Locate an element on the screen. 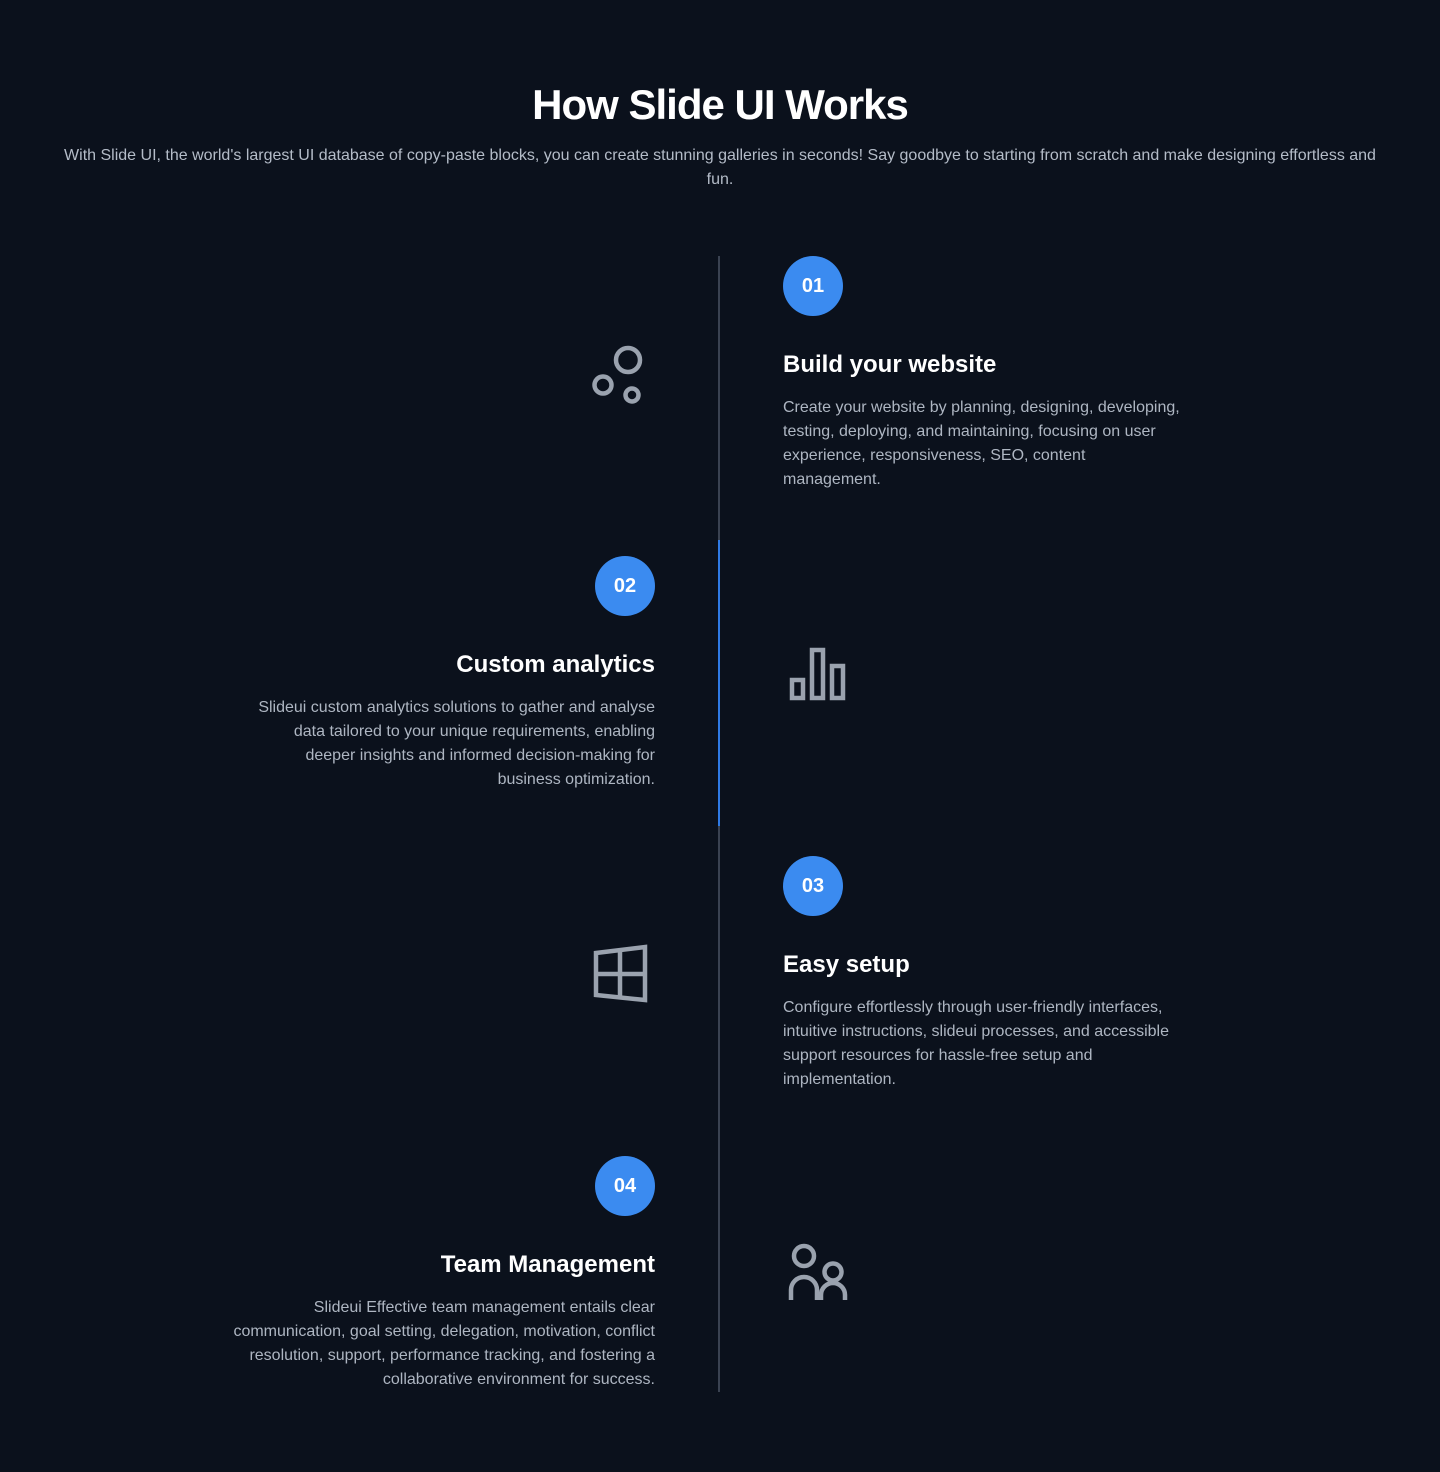  bar-chart-icon is located at coordinates (818, 674).